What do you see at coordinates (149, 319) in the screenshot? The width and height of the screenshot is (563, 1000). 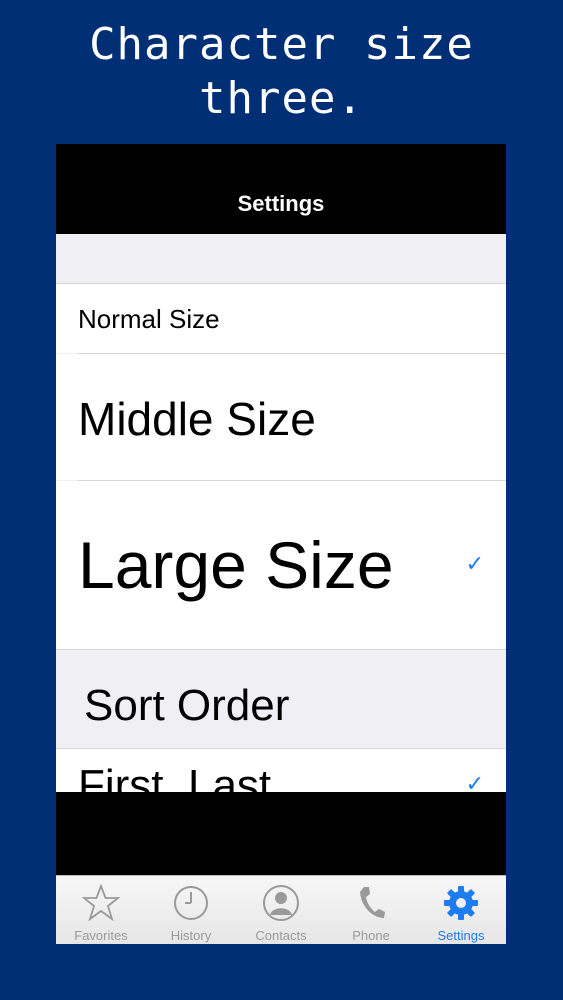 I see `size-option-label: Normal Size` at bounding box center [149, 319].